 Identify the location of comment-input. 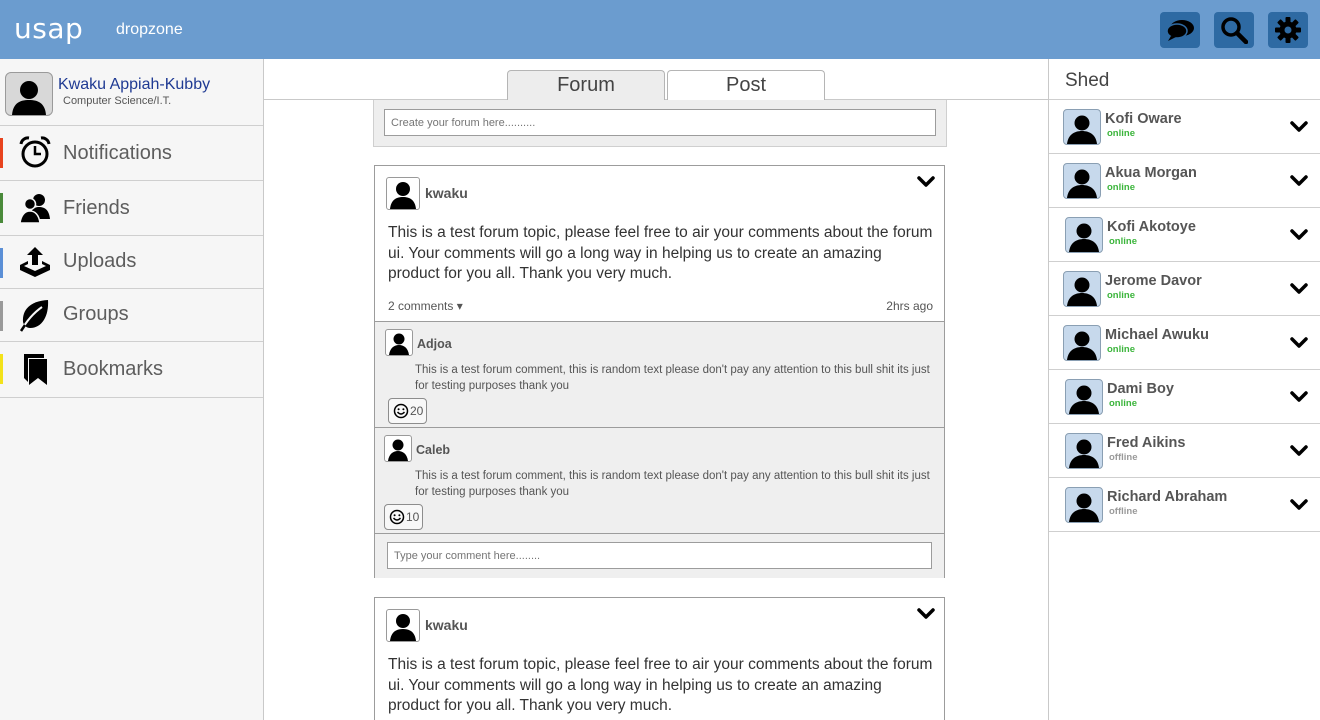
(659, 555).